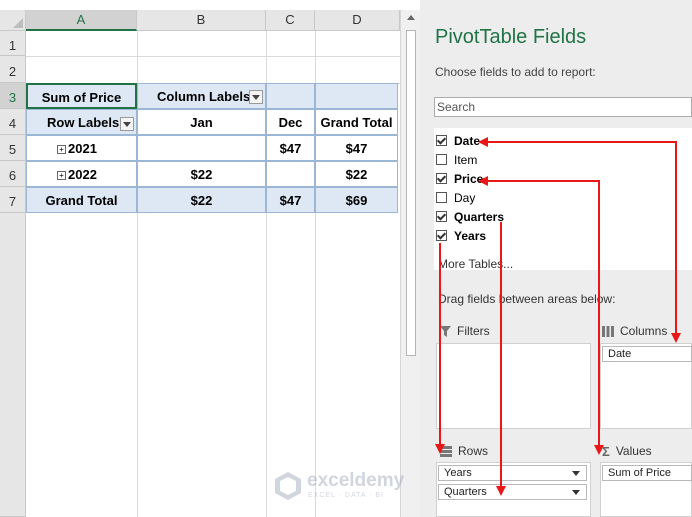 This screenshot has width=692, height=517. What do you see at coordinates (484, 160) in the screenshot?
I see `field-item-item: Item` at bounding box center [484, 160].